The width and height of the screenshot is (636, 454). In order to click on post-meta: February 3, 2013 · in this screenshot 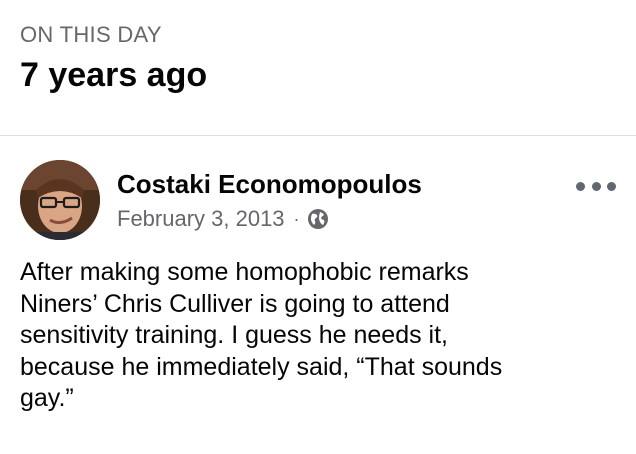, I will do `click(223, 219)`.